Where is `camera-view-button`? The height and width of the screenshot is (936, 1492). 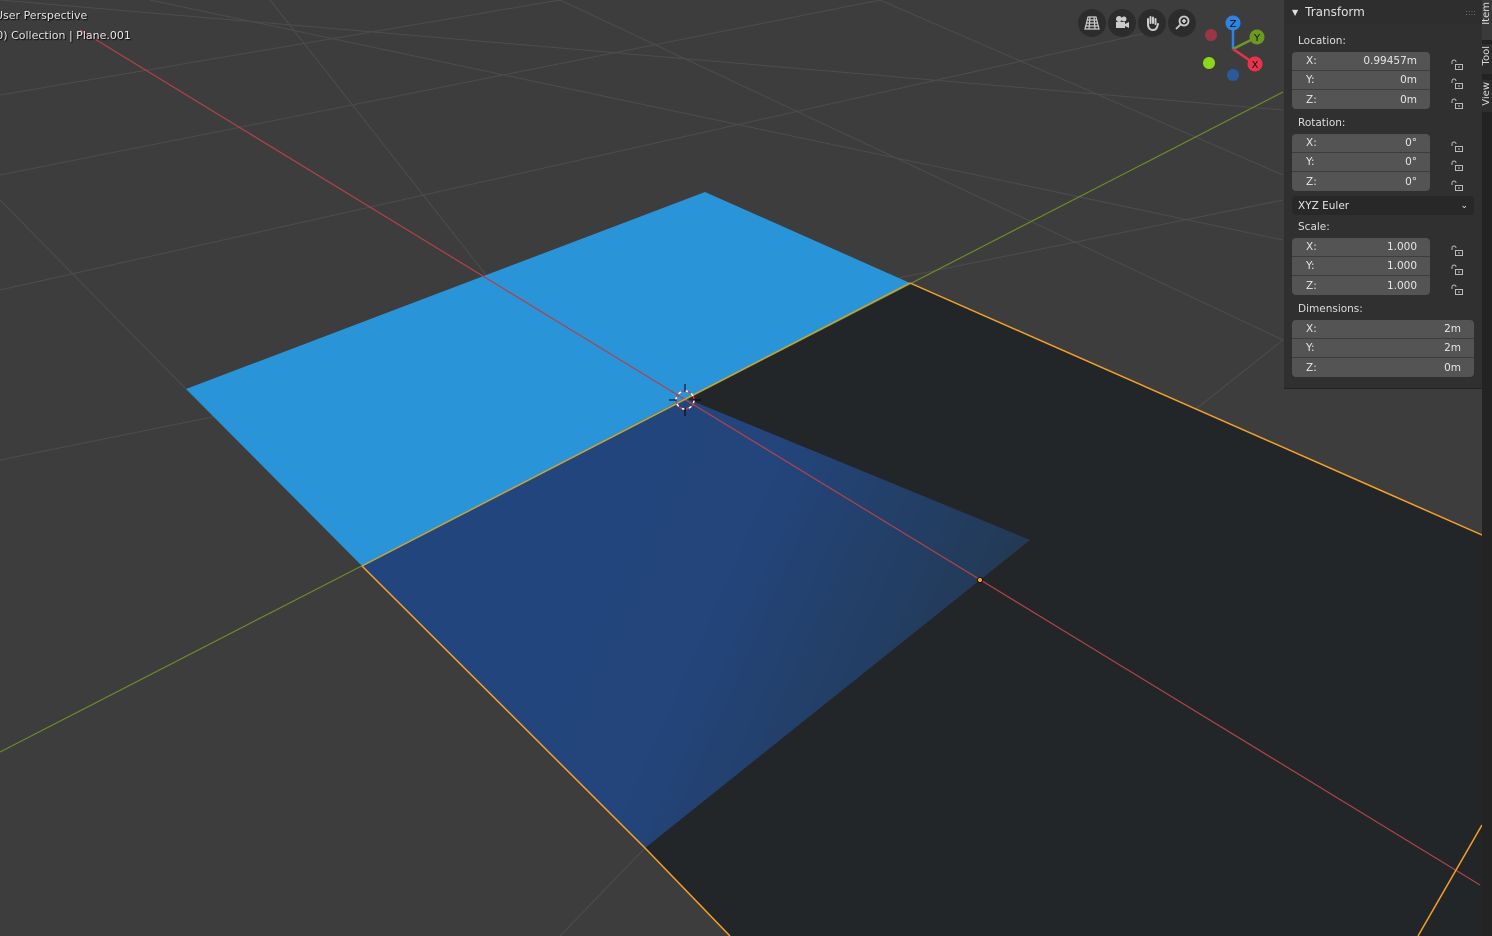 camera-view-button is located at coordinates (1122, 23).